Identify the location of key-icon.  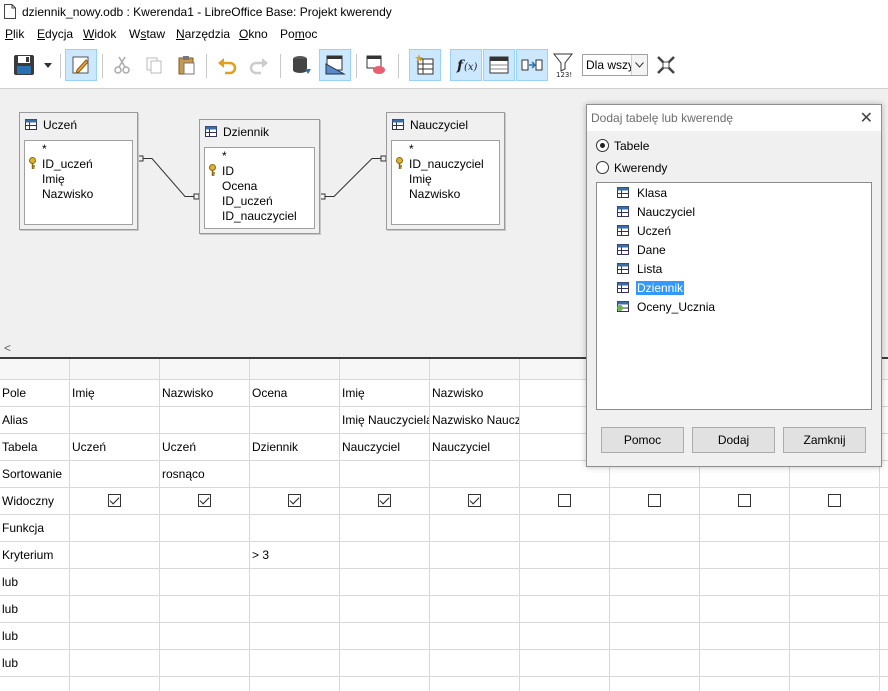
(399, 163).